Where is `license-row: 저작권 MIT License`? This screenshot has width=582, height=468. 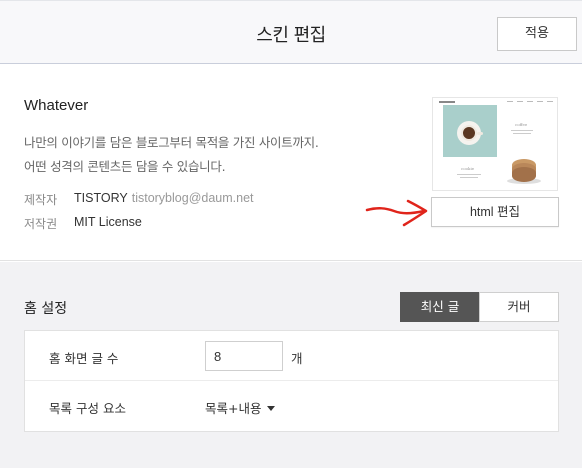 license-row: 저작권 MIT License is located at coordinates (83, 223).